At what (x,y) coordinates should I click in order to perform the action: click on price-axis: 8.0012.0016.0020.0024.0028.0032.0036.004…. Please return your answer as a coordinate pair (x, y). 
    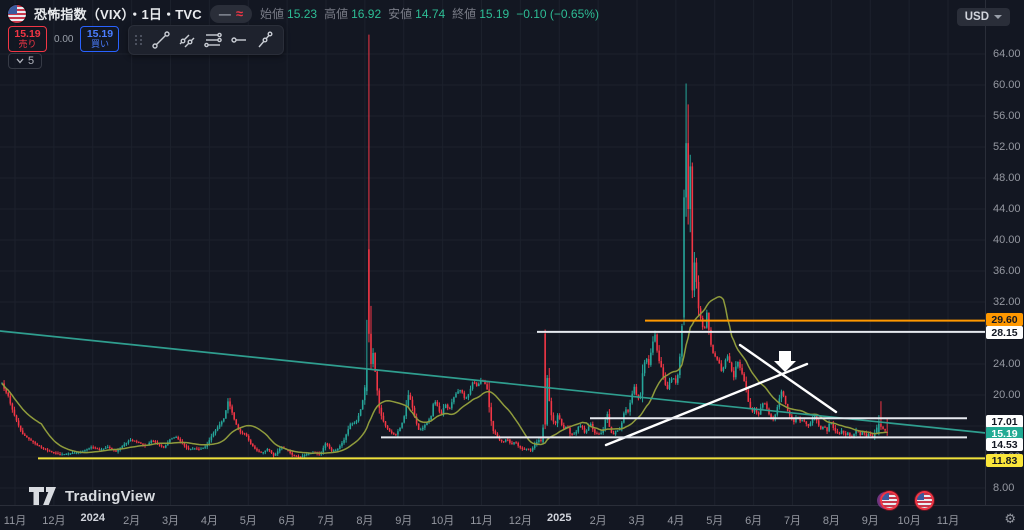
    Looking at the image, I should click on (1005, 252).